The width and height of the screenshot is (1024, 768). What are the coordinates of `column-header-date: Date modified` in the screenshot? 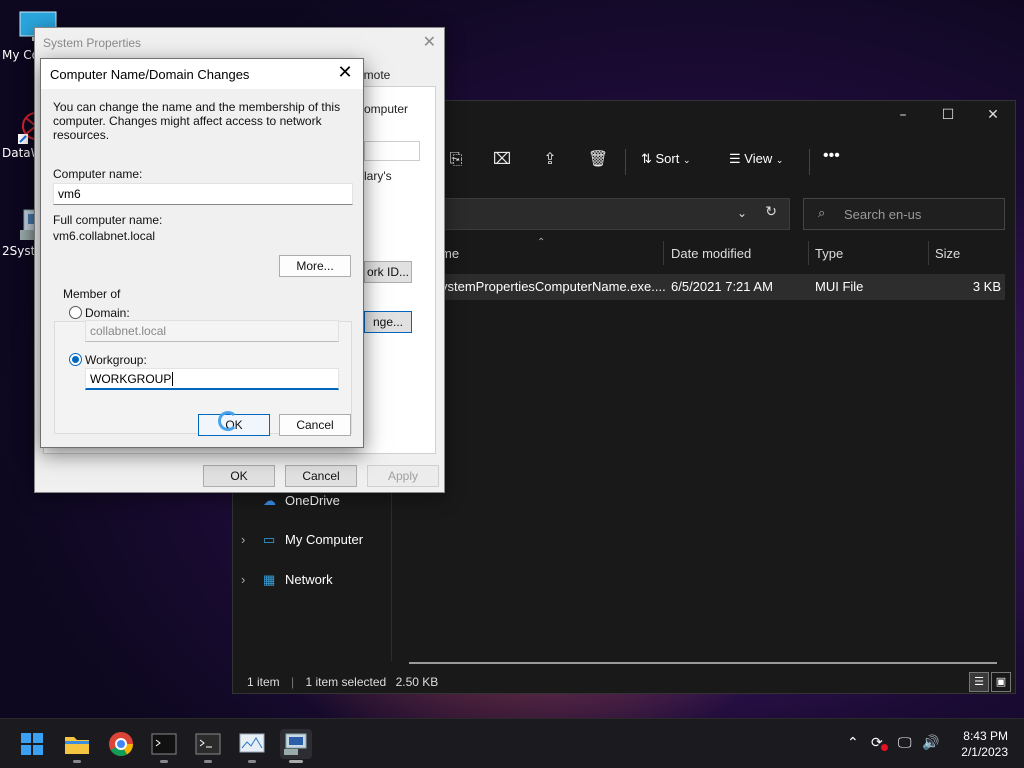 It's located at (711, 253).